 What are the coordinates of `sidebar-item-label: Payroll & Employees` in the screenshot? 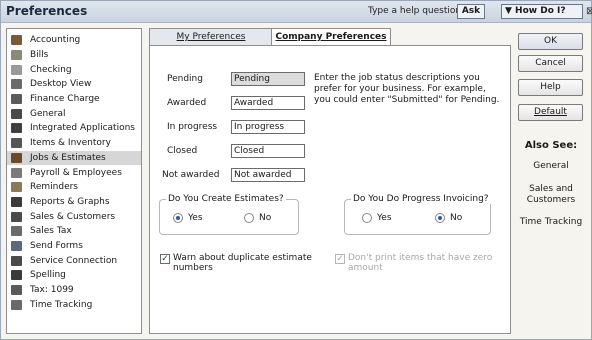 It's located at (76, 172).